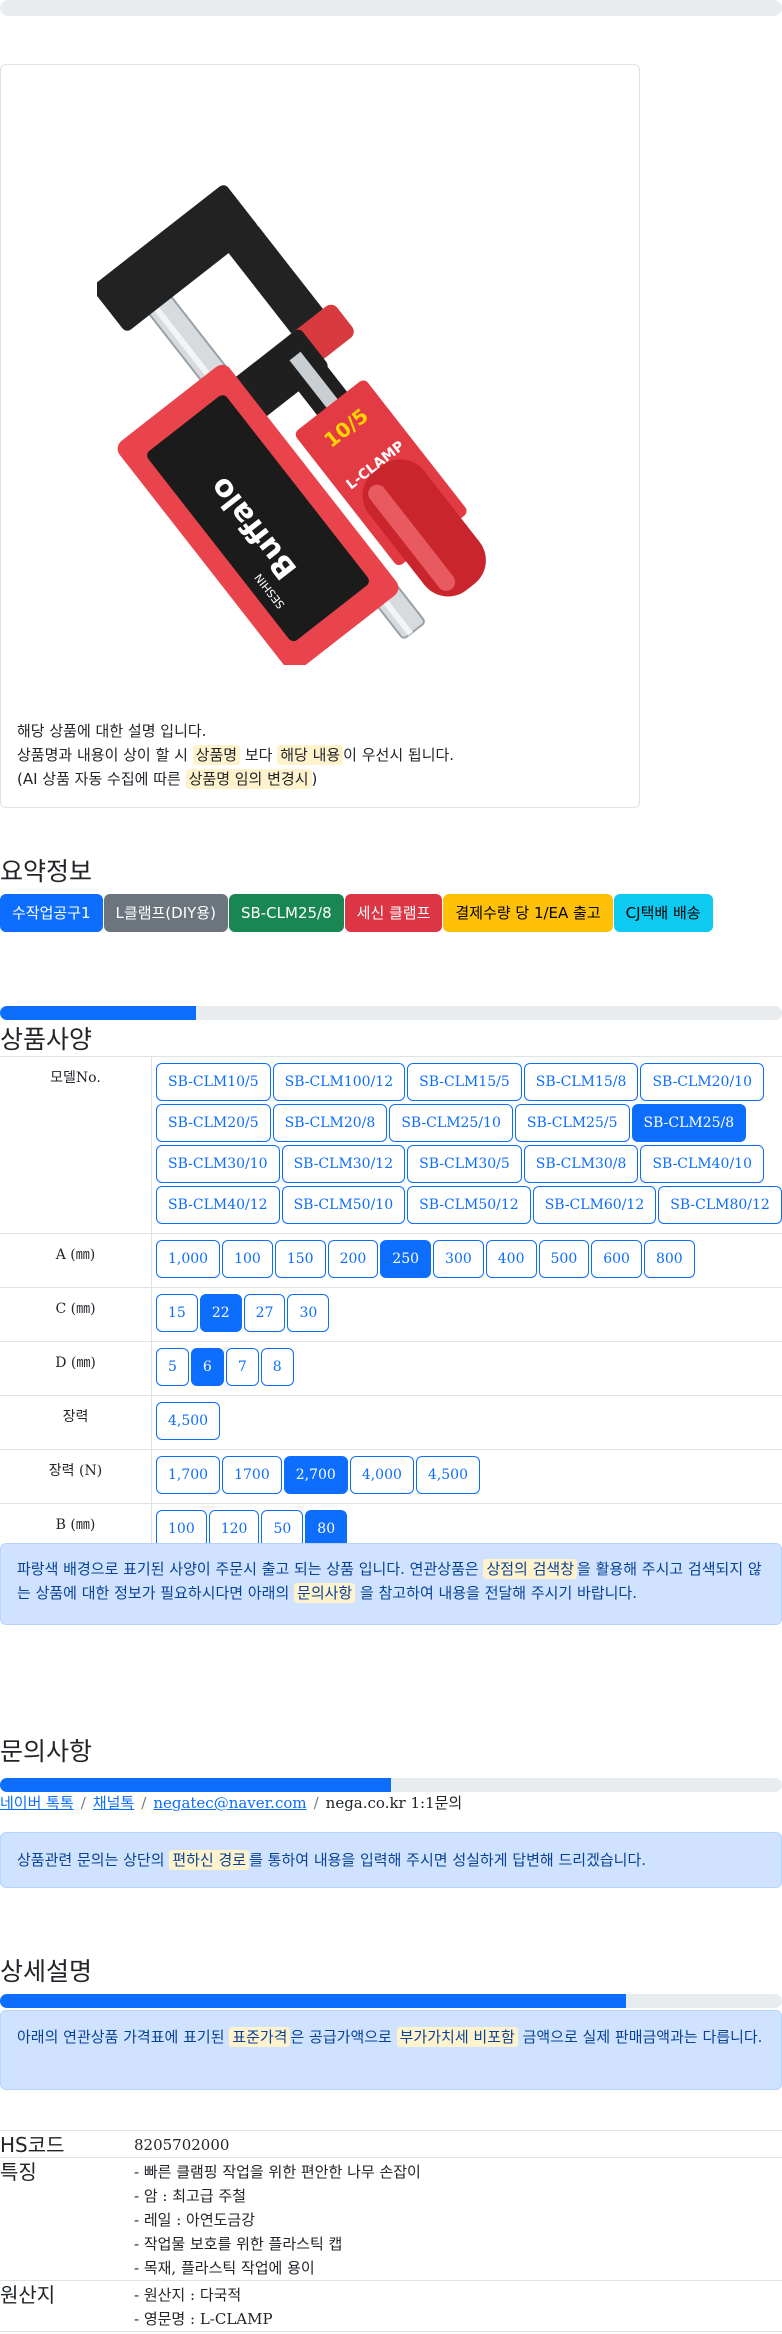  I want to click on spec-option: 1700, so click(252, 1475).